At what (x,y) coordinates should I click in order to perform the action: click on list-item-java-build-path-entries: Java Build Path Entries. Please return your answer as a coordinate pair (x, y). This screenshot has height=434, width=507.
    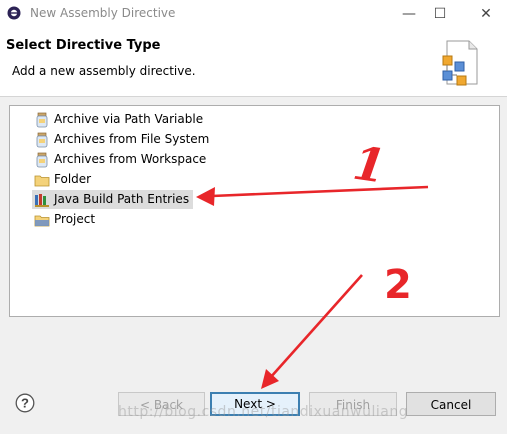
    Looking at the image, I should click on (113, 199).